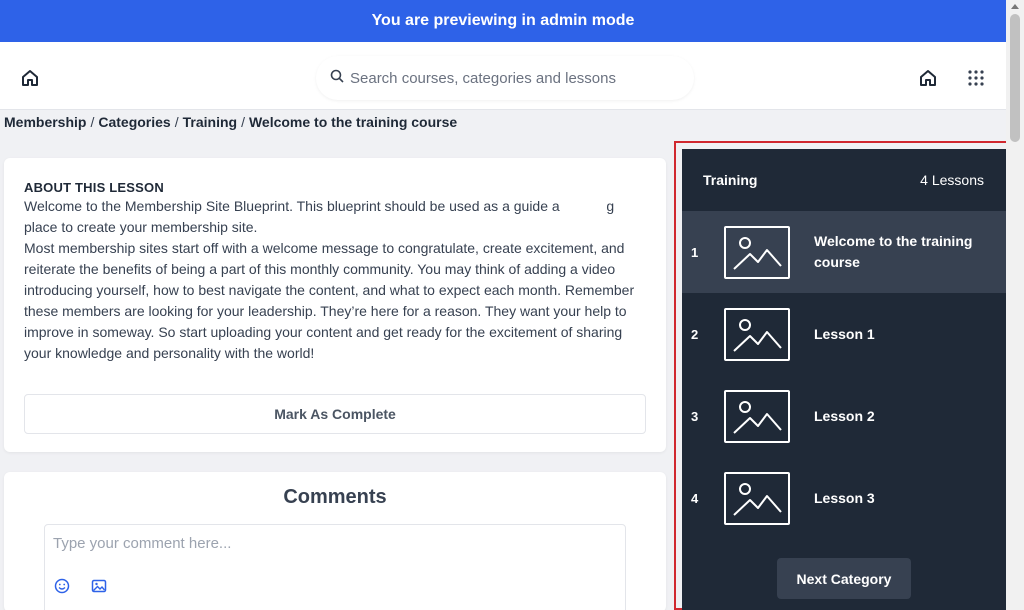  I want to click on lesson-number: 4, so click(695, 498).